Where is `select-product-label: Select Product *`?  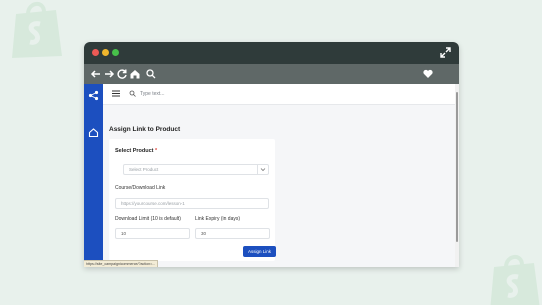
select-product-label: Select Product * is located at coordinates (136, 151).